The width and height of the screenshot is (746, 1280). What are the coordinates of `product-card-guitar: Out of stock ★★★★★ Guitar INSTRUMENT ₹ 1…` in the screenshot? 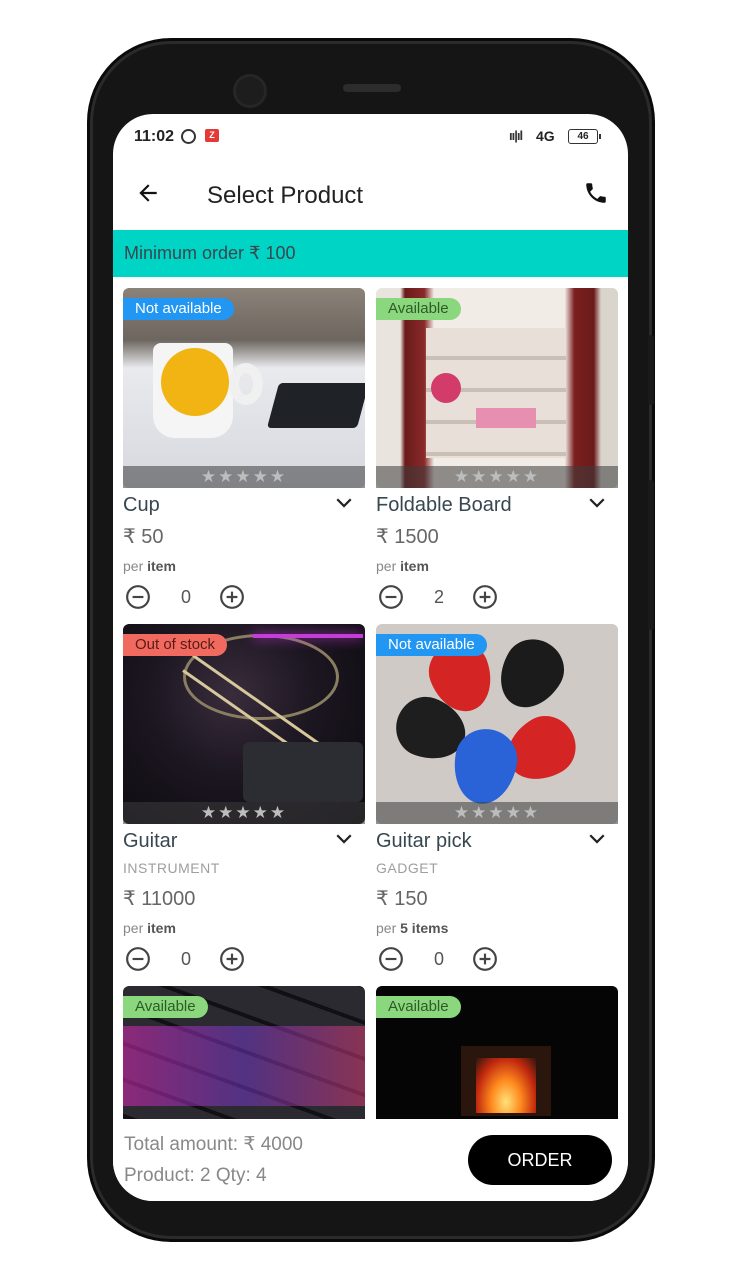 It's located at (244, 797).